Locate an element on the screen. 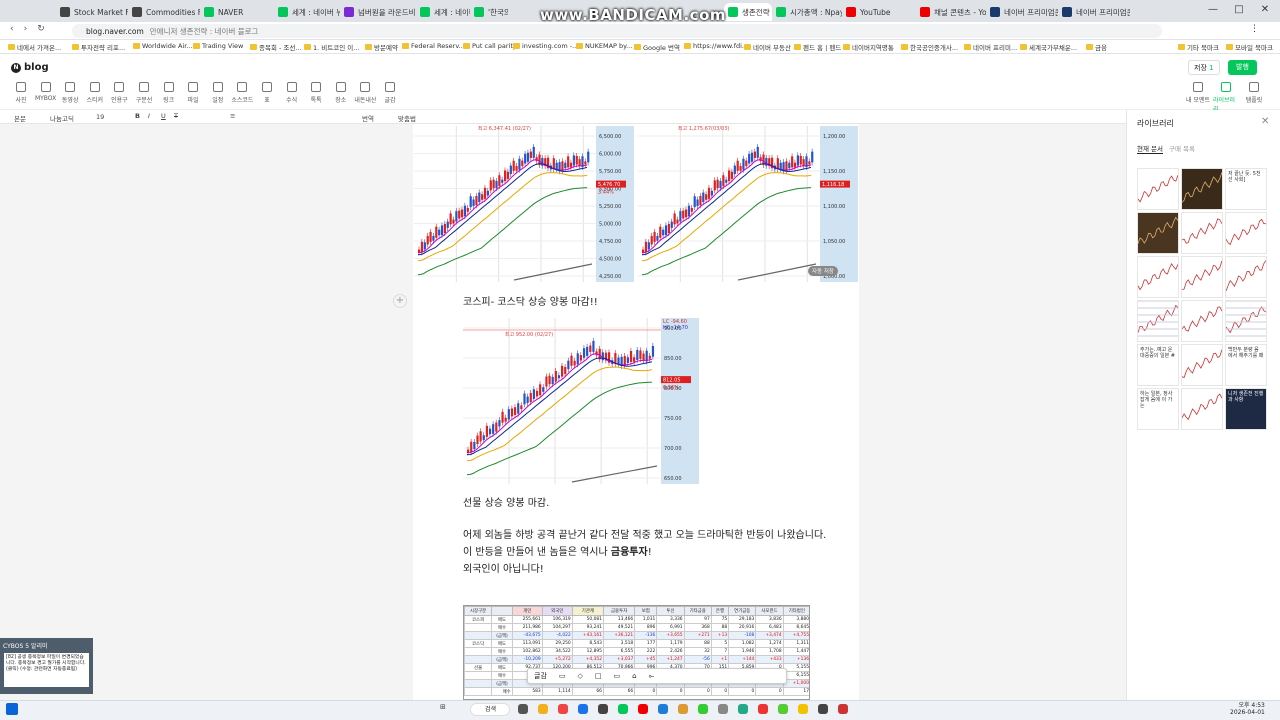  add-block-icon: + is located at coordinates (400, 301).